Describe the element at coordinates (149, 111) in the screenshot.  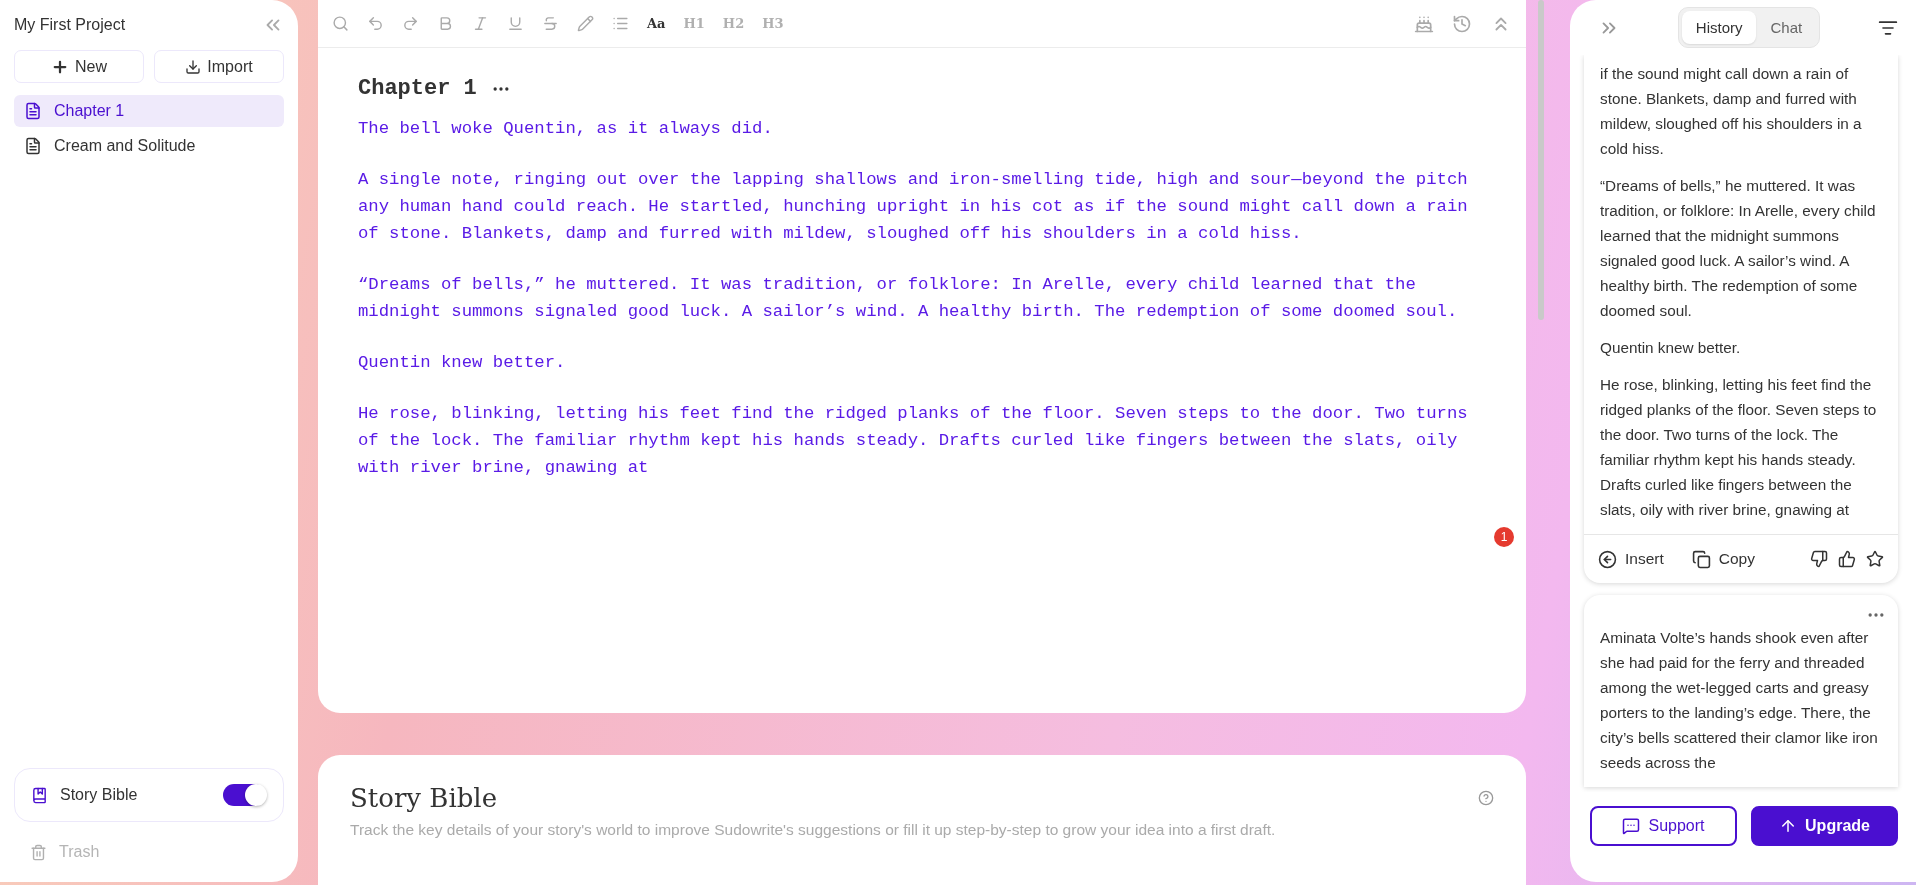
I see `document-item: Chapter 1` at that location.